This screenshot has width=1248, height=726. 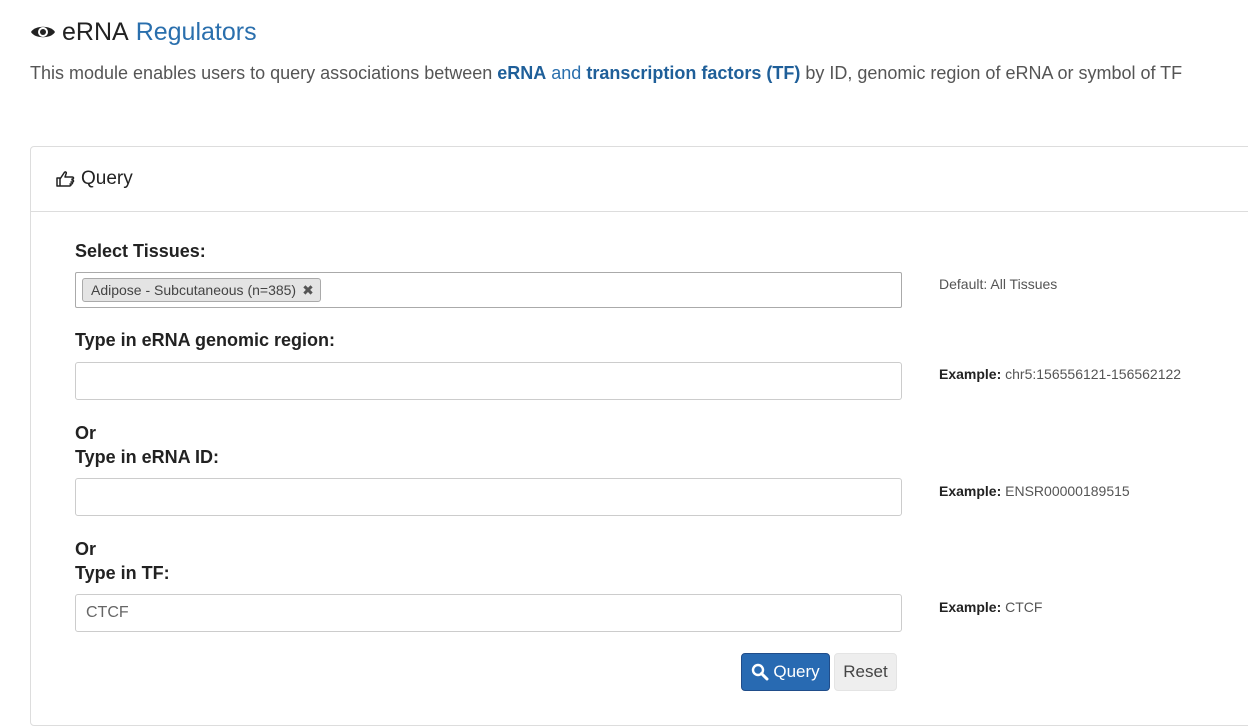 What do you see at coordinates (693, 73) in the screenshot?
I see `tf-link: transcription factors (TF)` at bounding box center [693, 73].